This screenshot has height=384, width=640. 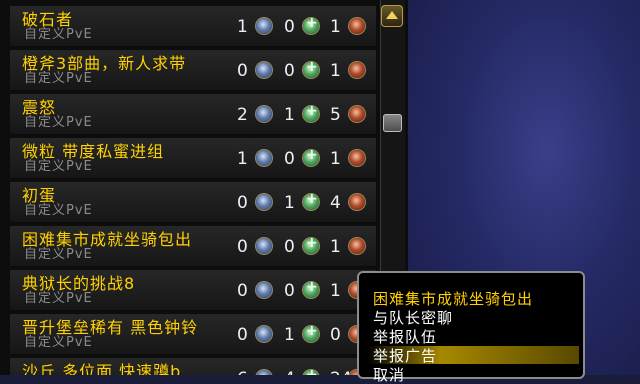 I want to click on tank-count: 6, so click(x=242, y=372).